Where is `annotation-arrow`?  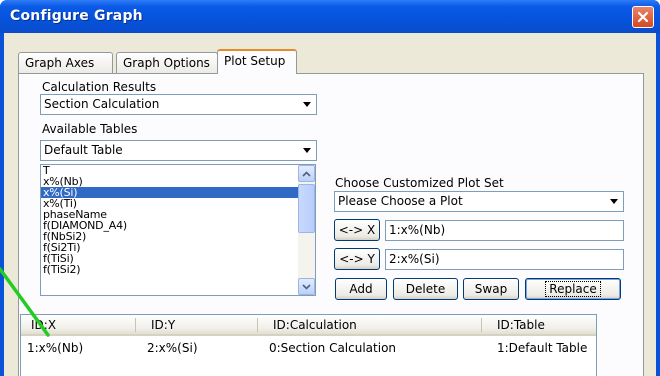
annotation-arrow is located at coordinates (25, 302).